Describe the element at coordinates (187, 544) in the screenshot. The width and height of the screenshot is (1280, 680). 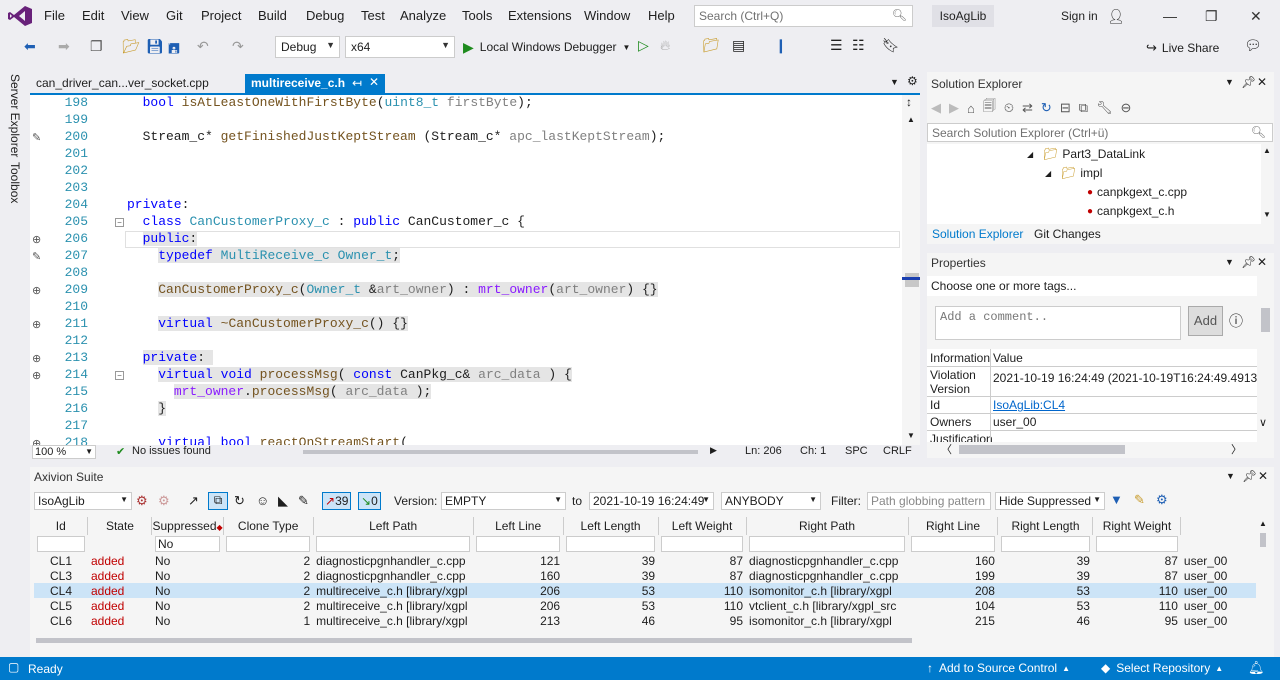
I see `suppressed-filter-input: No` at that location.